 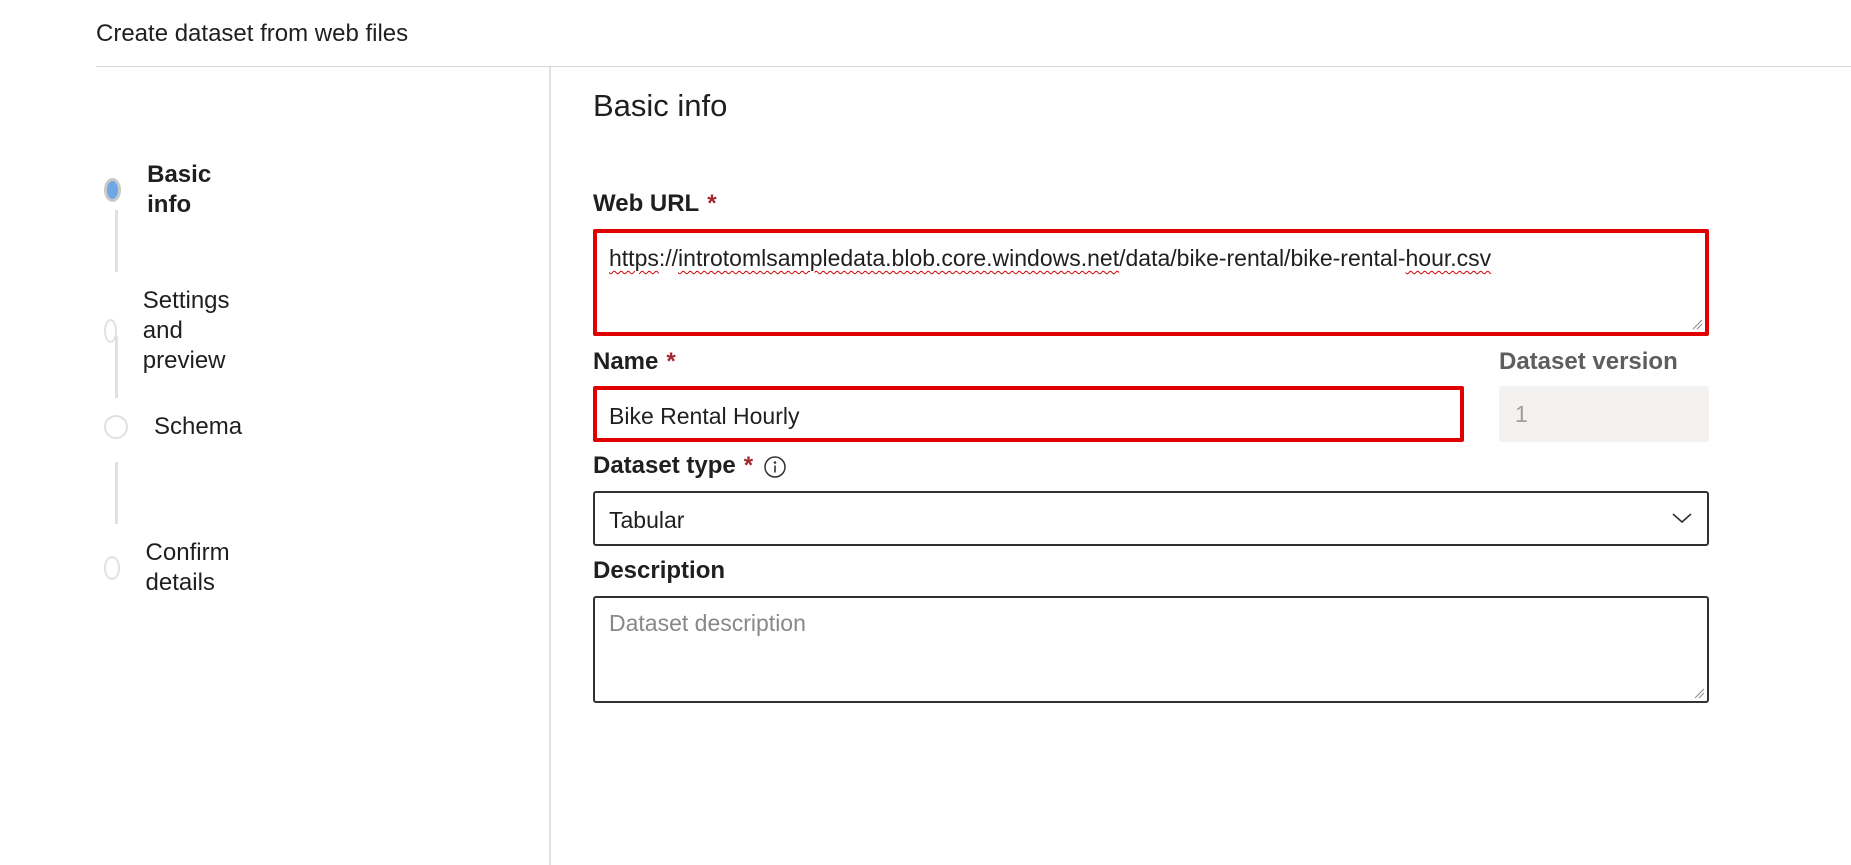 I want to click on dataset-version-field: 1, so click(x=1604, y=414).